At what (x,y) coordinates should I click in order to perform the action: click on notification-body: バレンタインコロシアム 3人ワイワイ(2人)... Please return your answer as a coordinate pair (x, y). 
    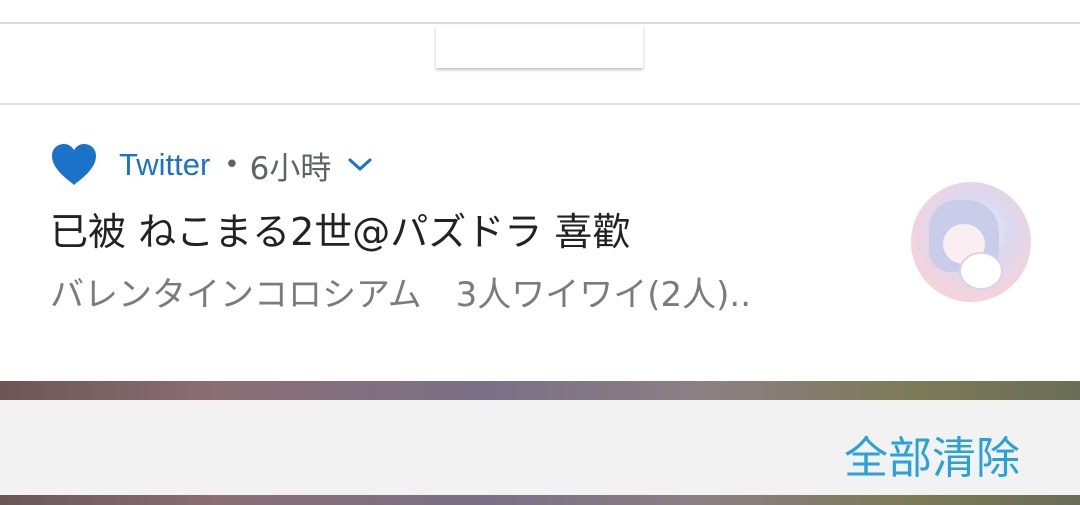
    Looking at the image, I should click on (401, 295).